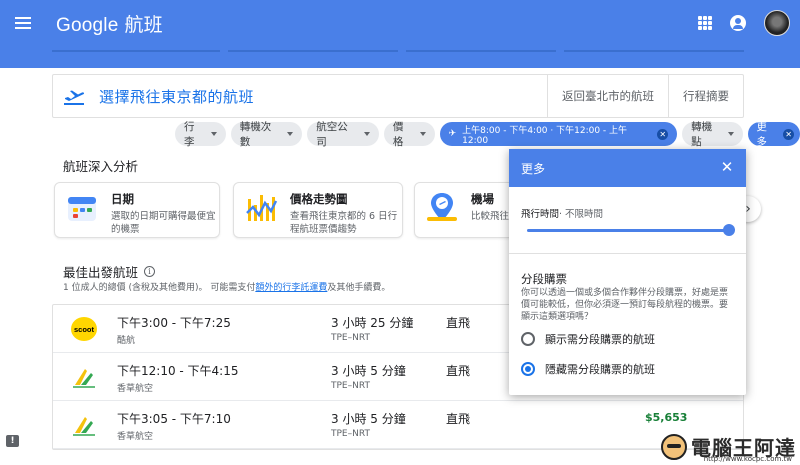  What do you see at coordinates (344, 223) in the screenshot?
I see `insight-desc: 查看飛往東京都的 6 日行程航班票價趨勢` at bounding box center [344, 223].